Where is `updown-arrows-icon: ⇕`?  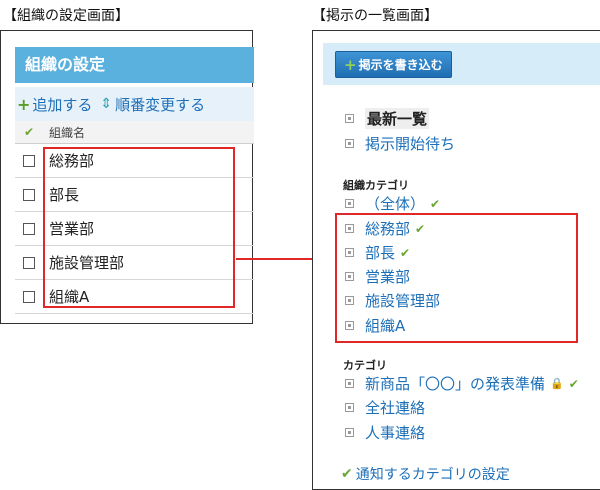
updown-arrows-icon: ⇕ is located at coordinates (106, 104).